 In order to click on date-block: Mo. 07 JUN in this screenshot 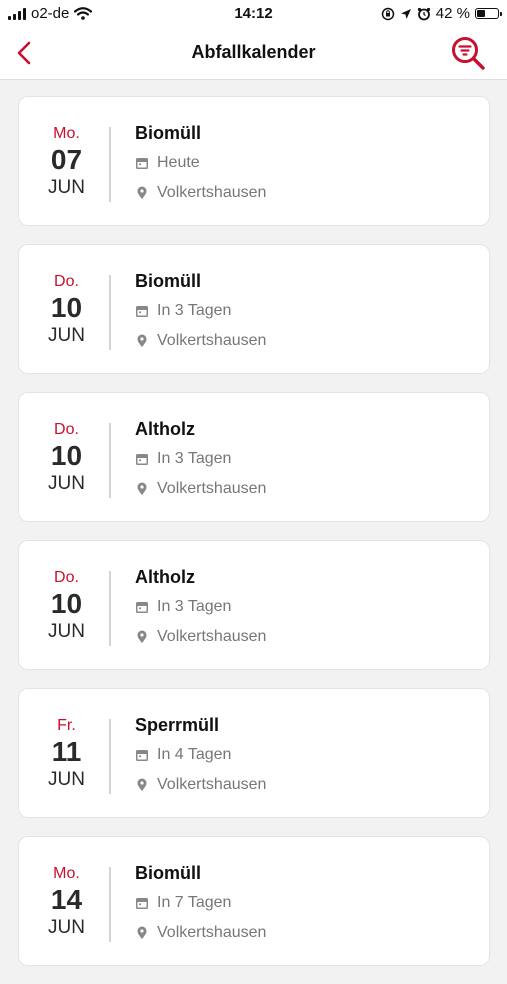, I will do `click(66, 162)`.